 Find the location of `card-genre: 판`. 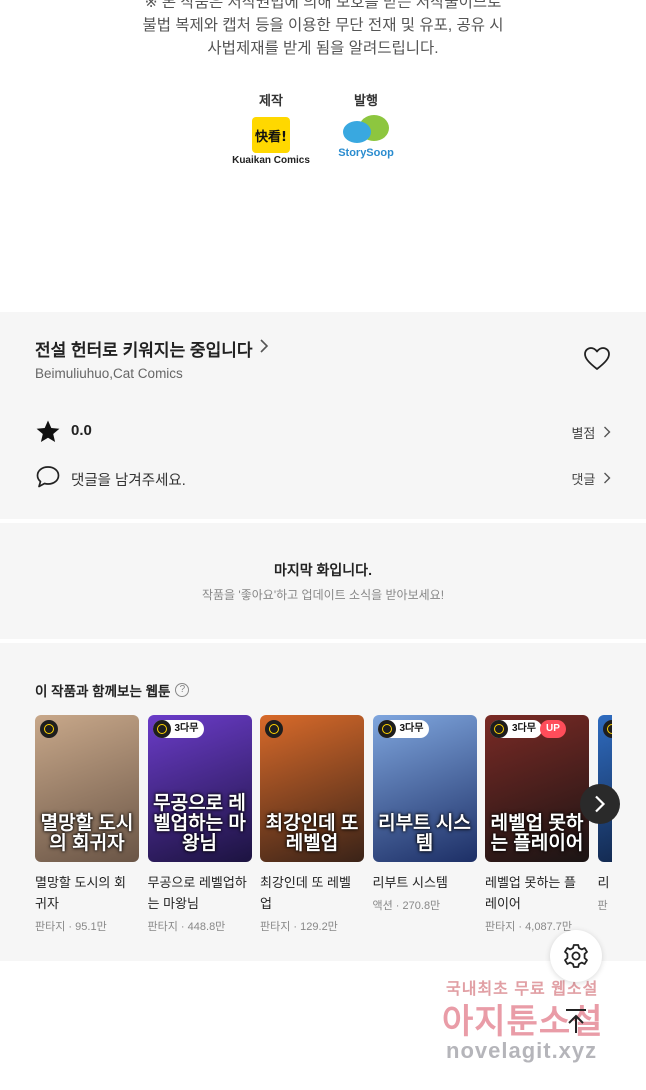

card-genre: 판 is located at coordinates (602, 906).